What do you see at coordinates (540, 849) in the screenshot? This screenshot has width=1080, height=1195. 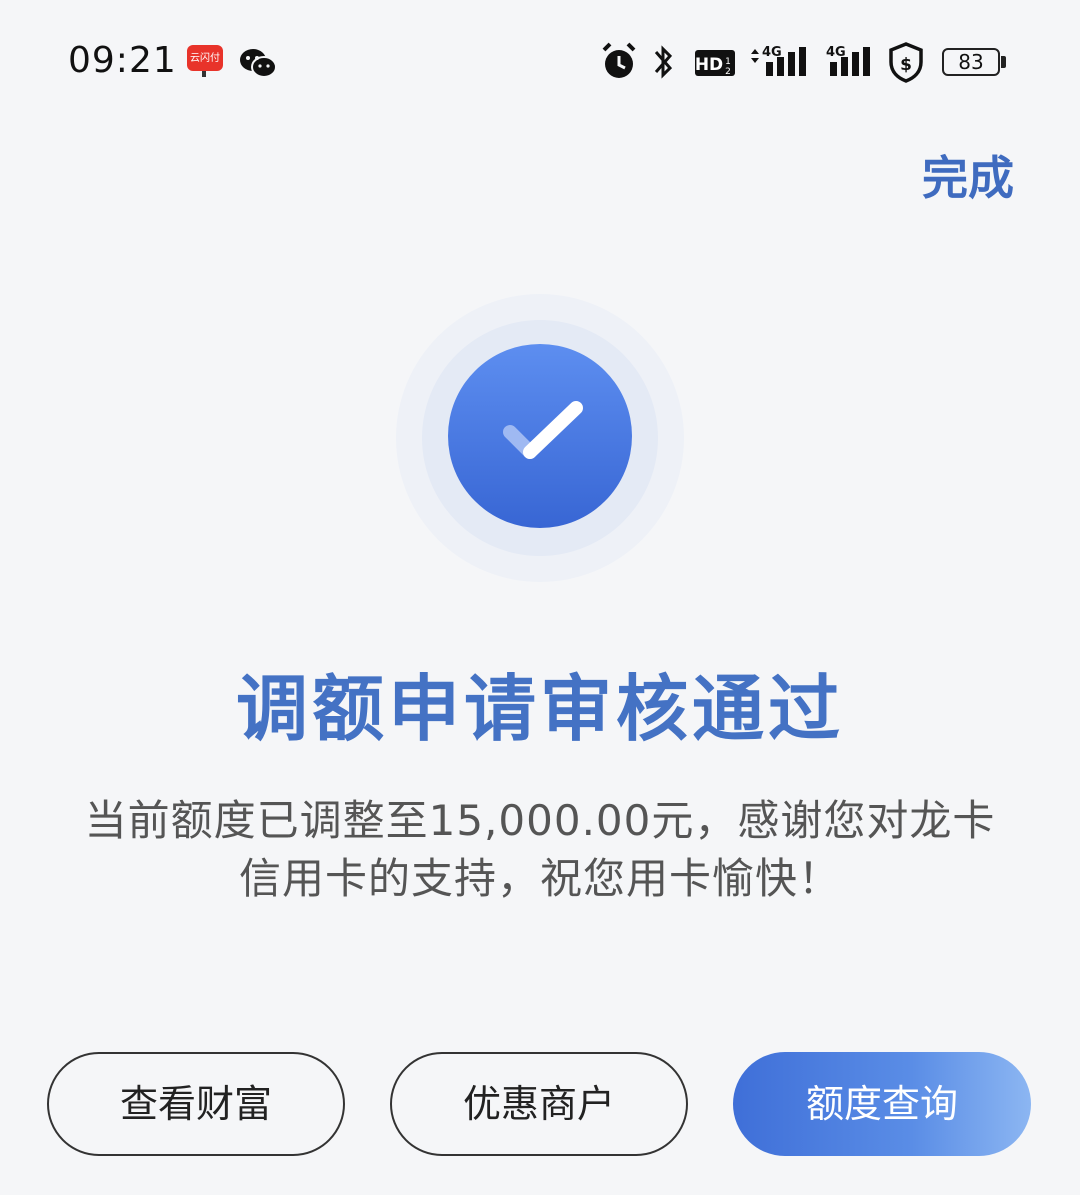 I see `result-message: 当前额度已调整至15,000.00元，感谢您对龙卡信用卡的支持，祝您用卡愉快！` at bounding box center [540, 849].